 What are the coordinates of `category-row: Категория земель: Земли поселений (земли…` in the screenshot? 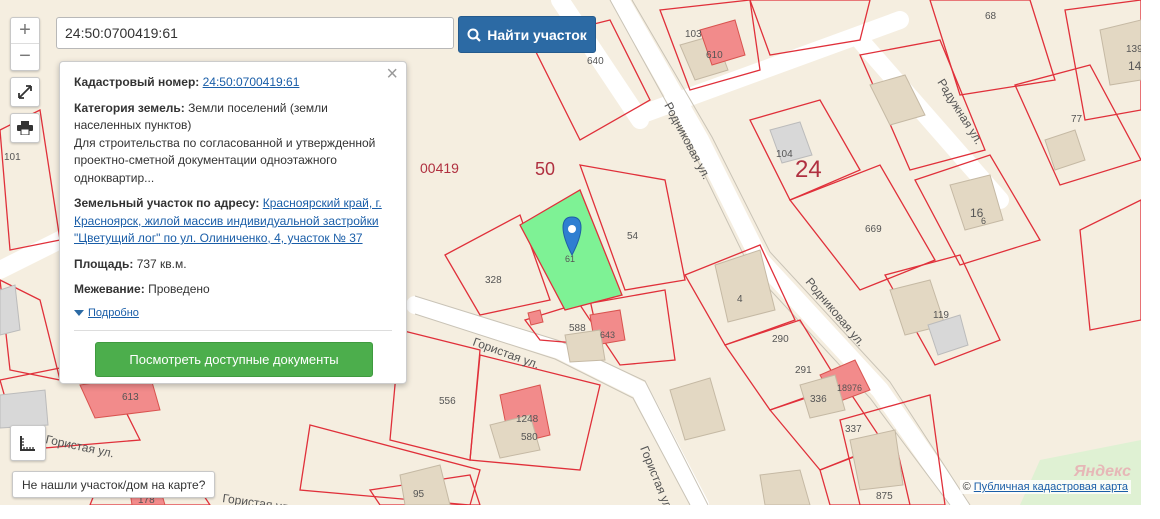 It's located at (233, 144).